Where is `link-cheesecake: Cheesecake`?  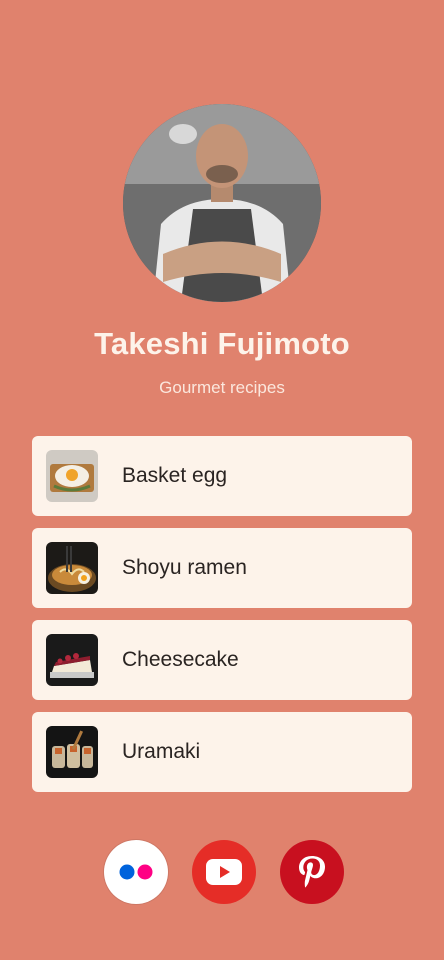
link-cheesecake: Cheesecake is located at coordinates (222, 660).